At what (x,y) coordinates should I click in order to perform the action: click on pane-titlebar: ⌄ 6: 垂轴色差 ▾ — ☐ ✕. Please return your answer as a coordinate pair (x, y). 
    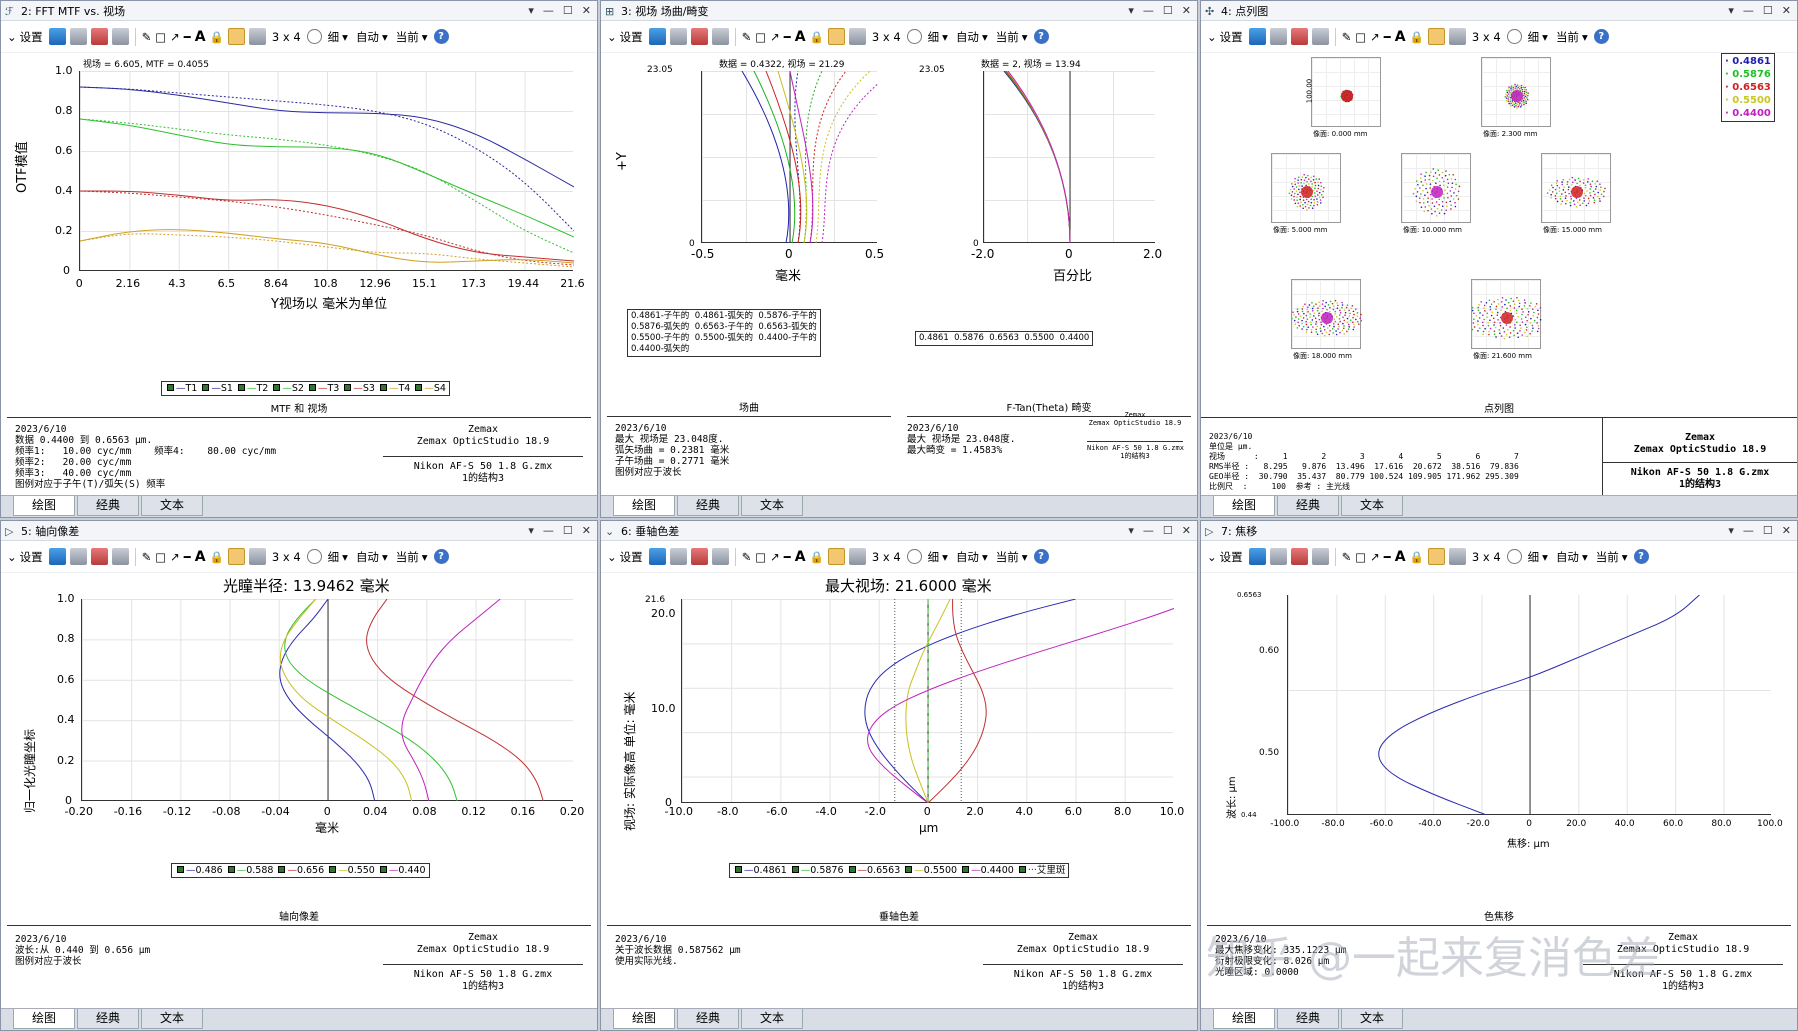
    Looking at the image, I should click on (899, 531).